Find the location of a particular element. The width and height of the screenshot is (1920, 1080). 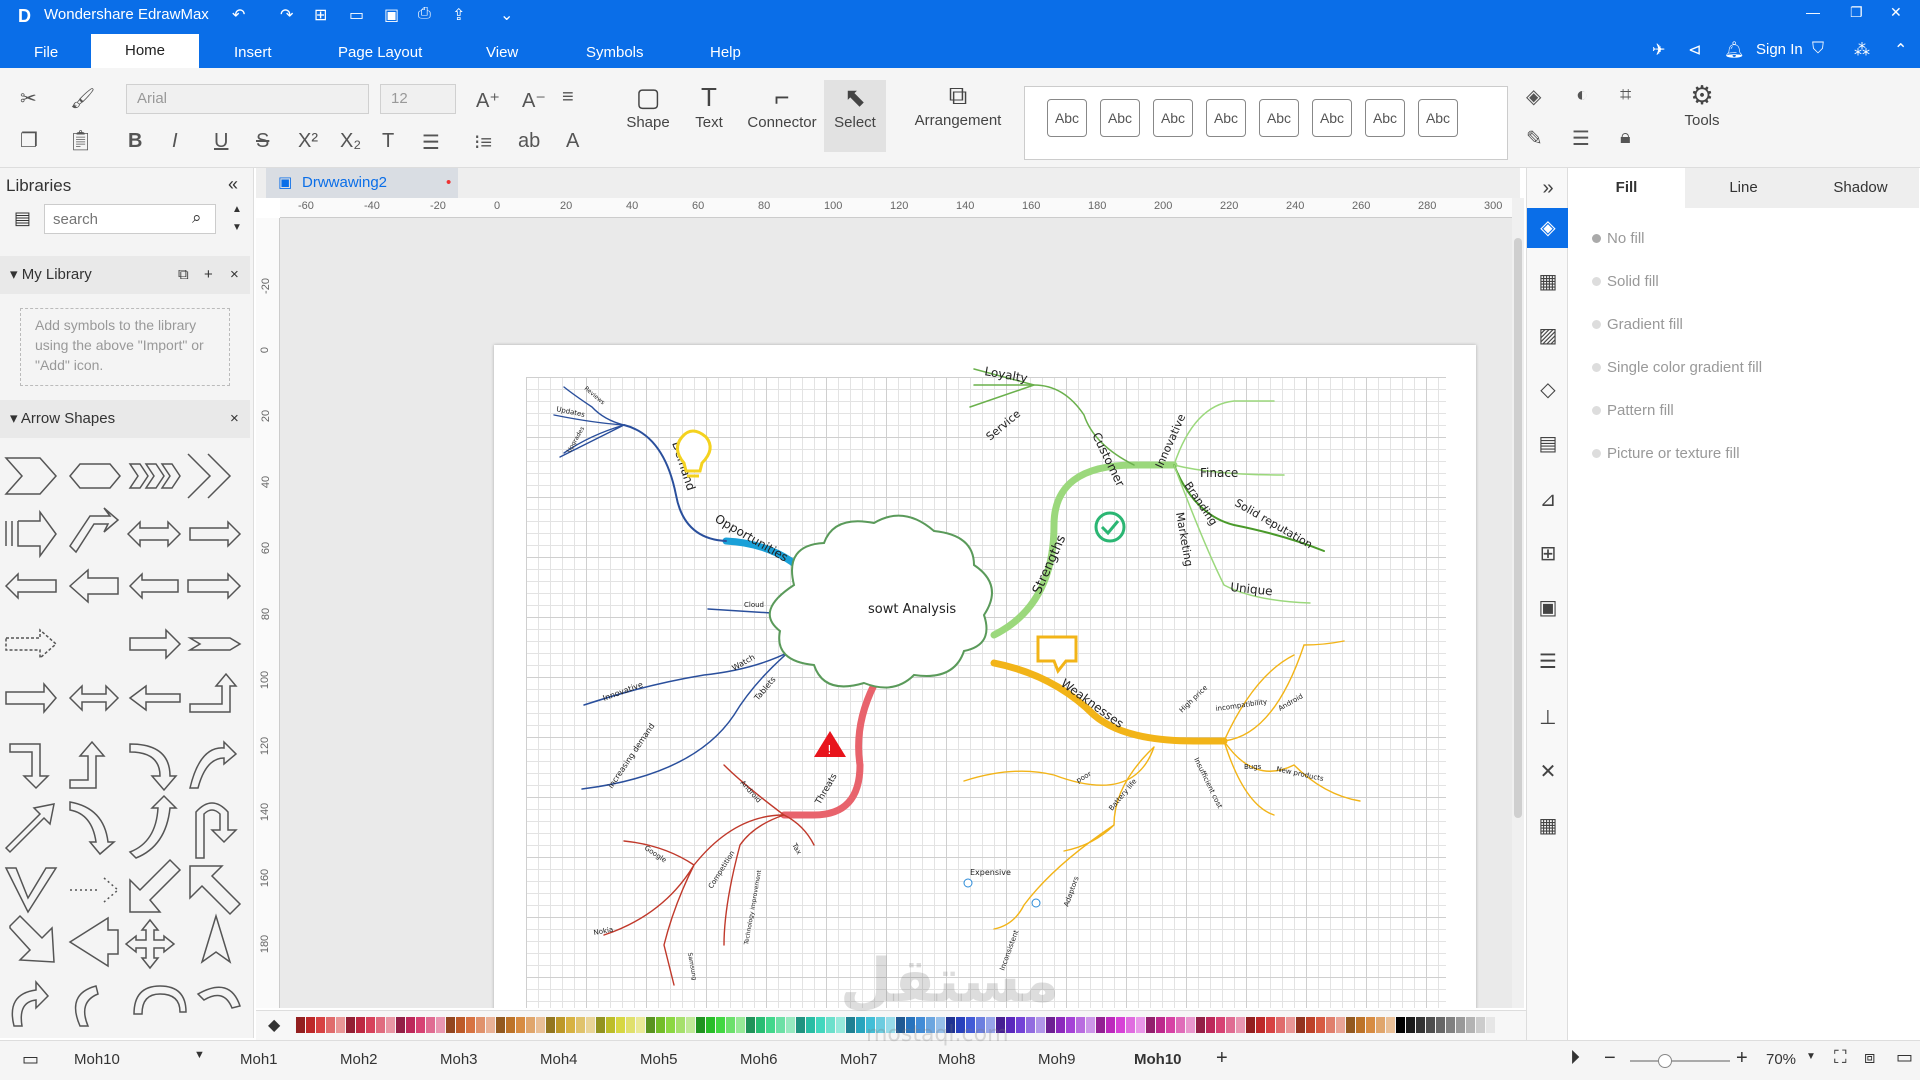

menu-file: File is located at coordinates (46, 56).